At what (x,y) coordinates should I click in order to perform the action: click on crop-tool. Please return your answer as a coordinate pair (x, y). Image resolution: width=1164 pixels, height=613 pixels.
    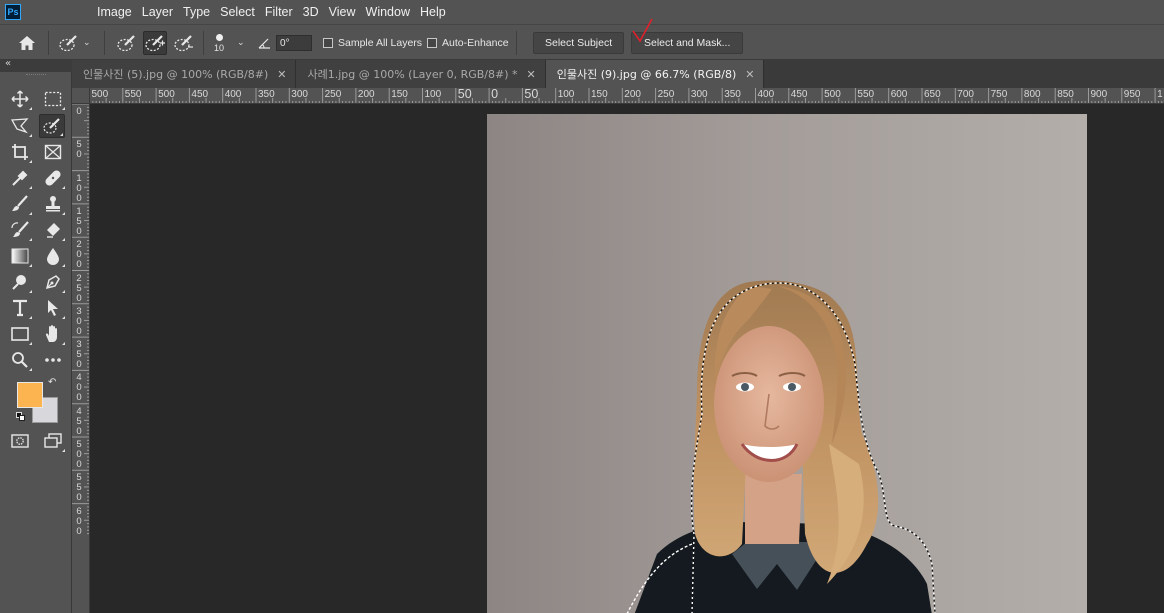
    Looking at the image, I should click on (20, 152).